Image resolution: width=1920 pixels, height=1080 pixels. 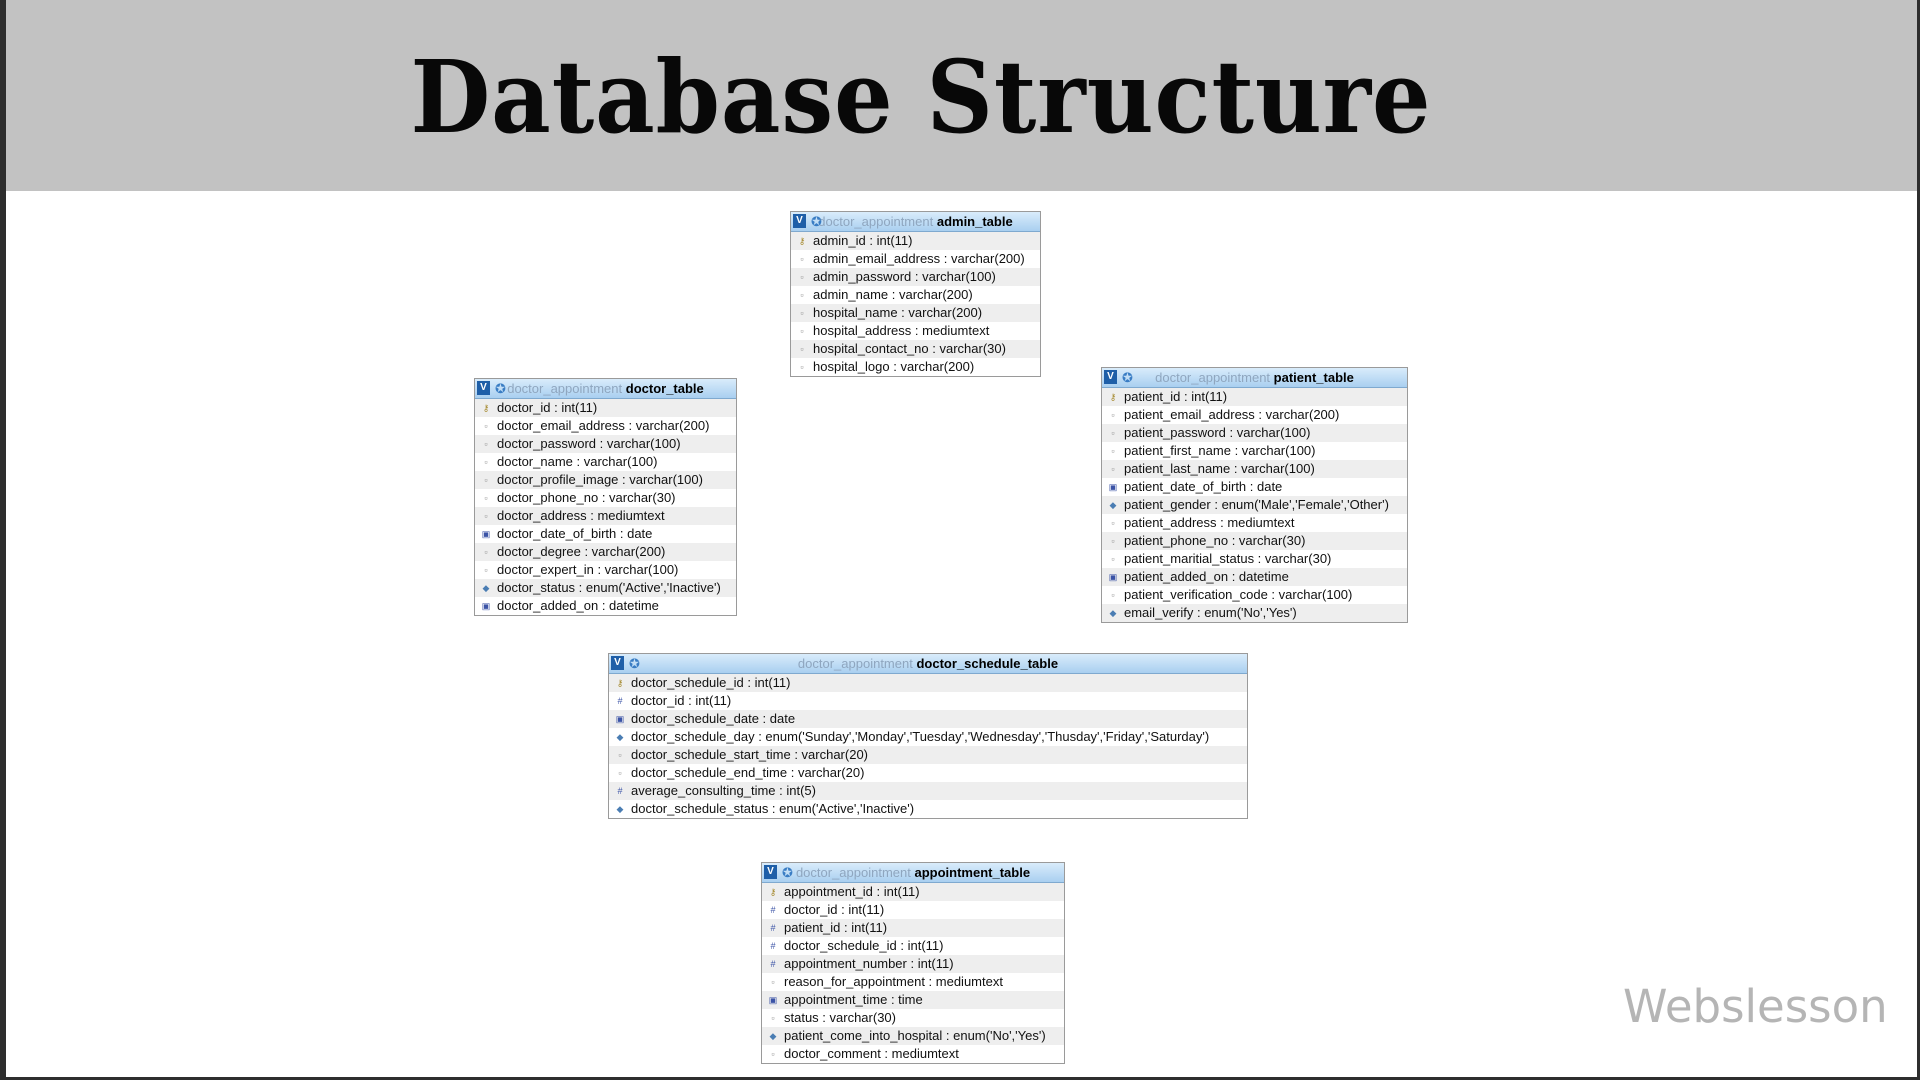 What do you see at coordinates (864, 945) in the screenshot?
I see `column-label: doctor_schedule_id : int(11)` at bounding box center [864, 945].